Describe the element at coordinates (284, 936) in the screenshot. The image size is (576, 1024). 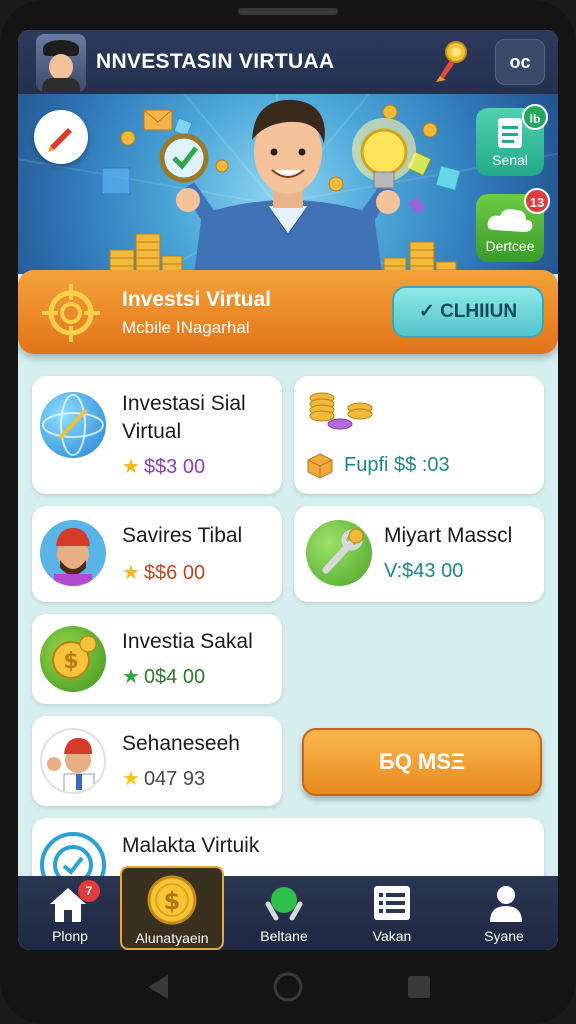
I see `nav-label: Beltane` at that location.